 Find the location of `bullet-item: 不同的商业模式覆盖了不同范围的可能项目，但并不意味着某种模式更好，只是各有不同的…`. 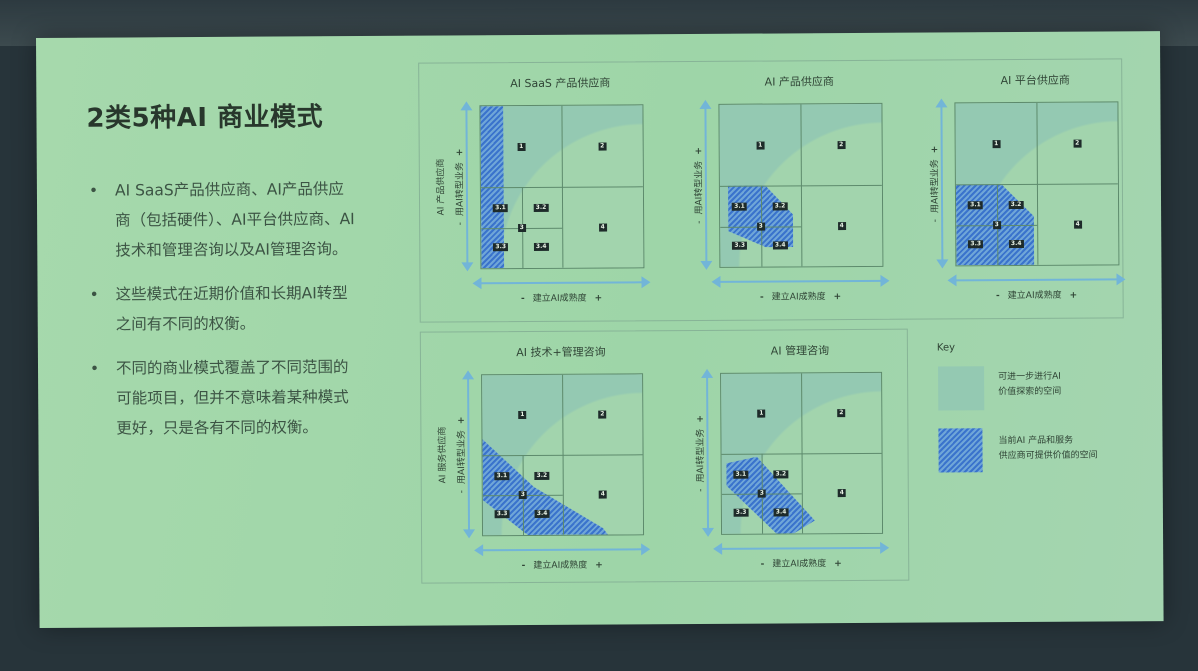

bullet-item: 不同的商业模式覆盖了不同范围的可能项目，但并不意味着某种模式更好，只是各有不同的… is located at coordinates (222, 398).